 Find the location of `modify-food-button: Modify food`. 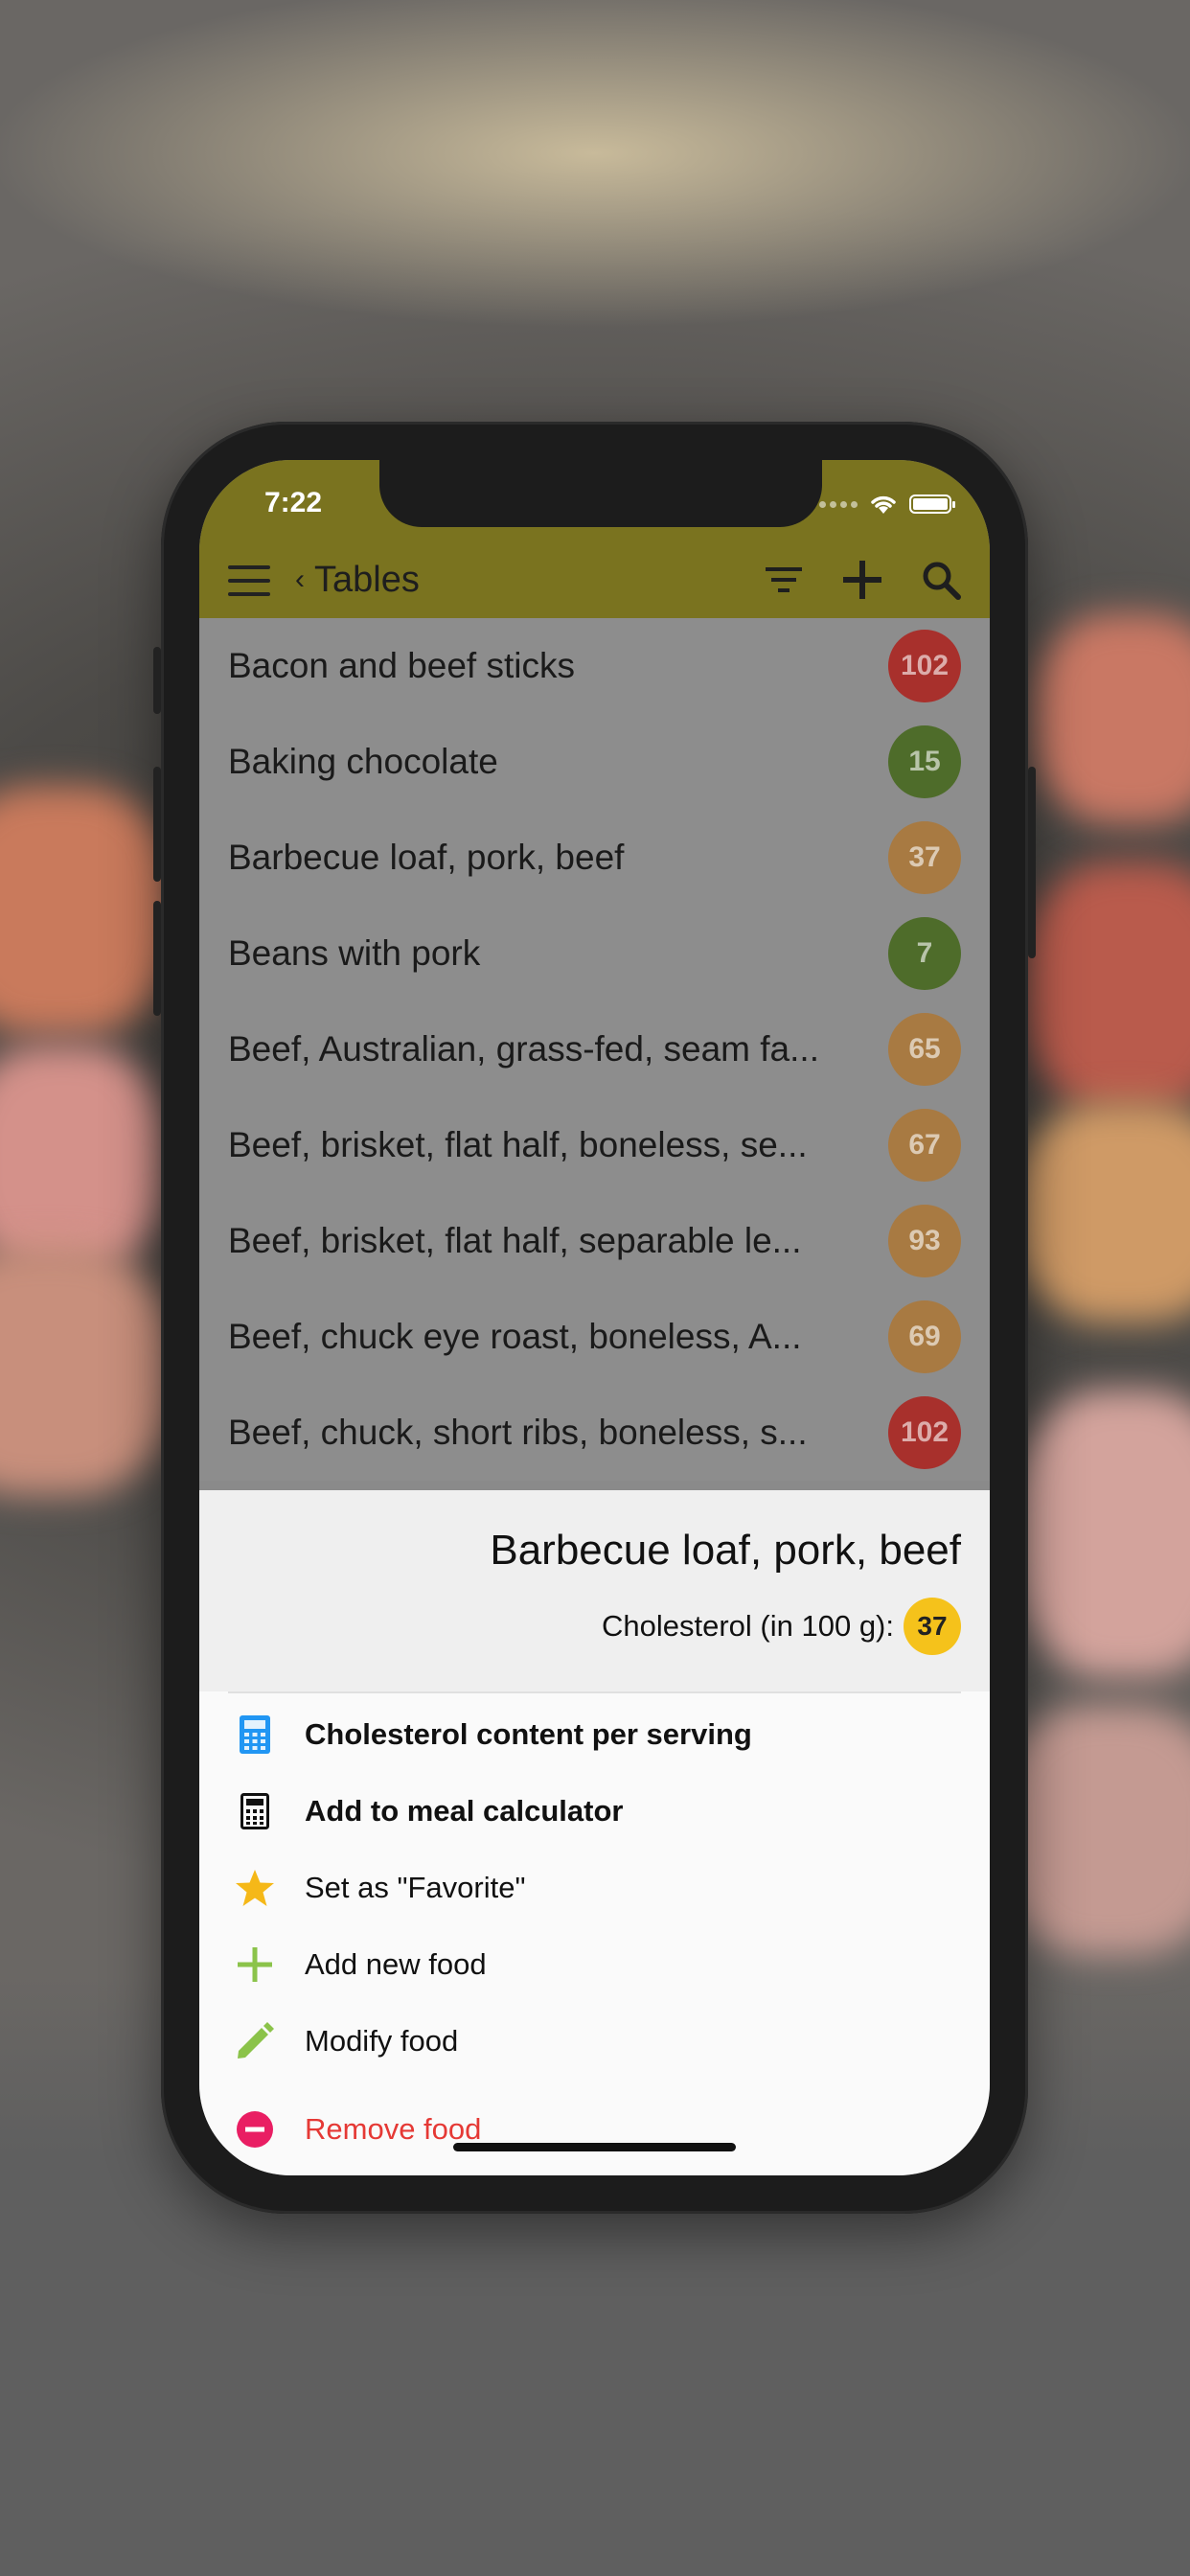

modify-food-button: Modify food is located at coordinates (594, 2042).